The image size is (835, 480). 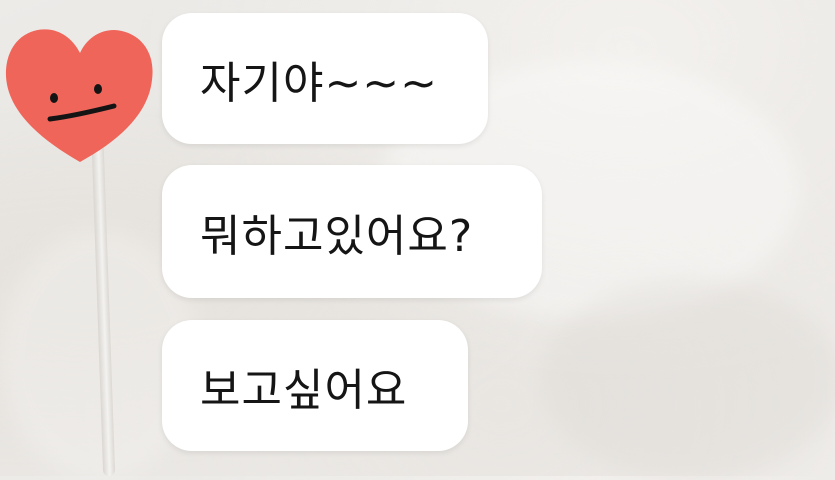 I want to click on chat-message-2: 뭐하고있어요?, so click(x=352, y=231).